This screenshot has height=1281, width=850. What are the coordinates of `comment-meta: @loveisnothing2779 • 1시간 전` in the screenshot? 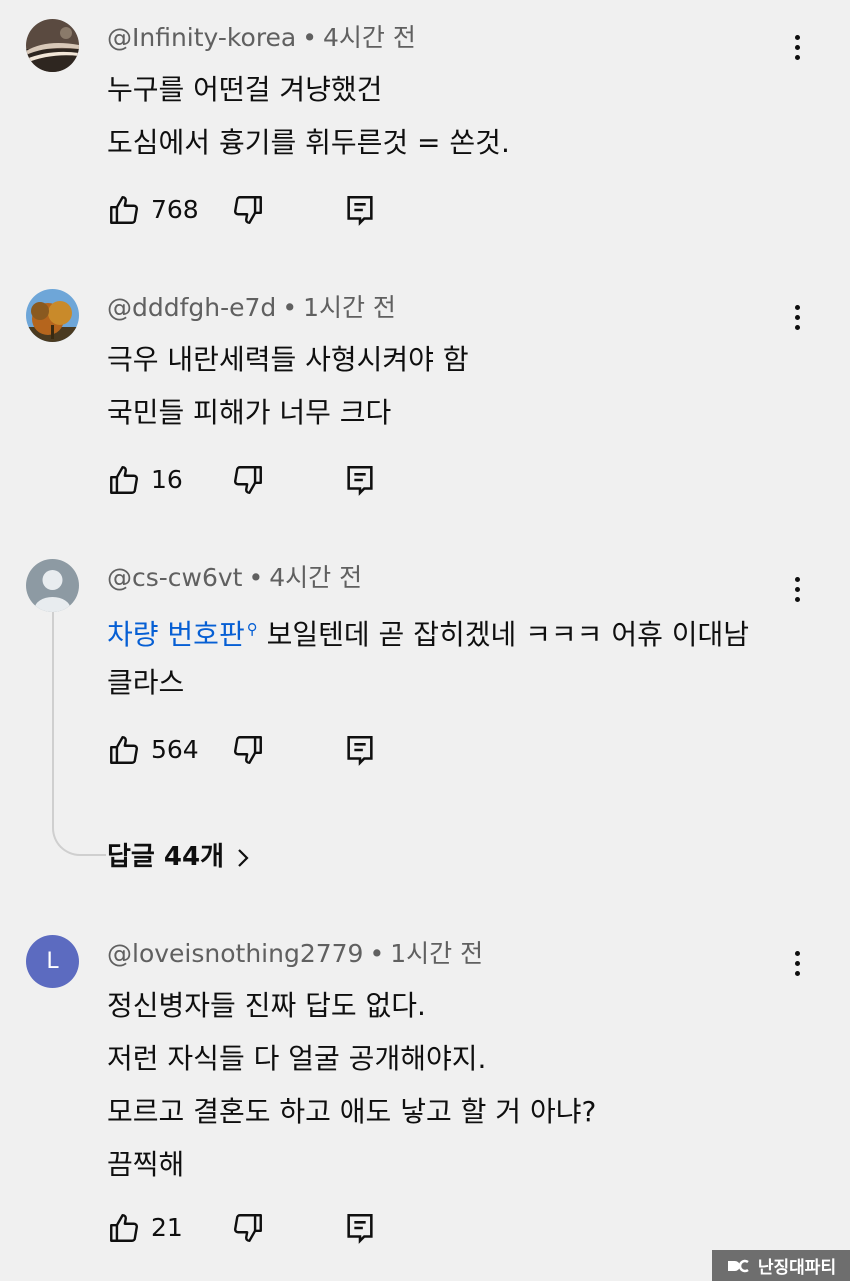 It's located at (295, 954).